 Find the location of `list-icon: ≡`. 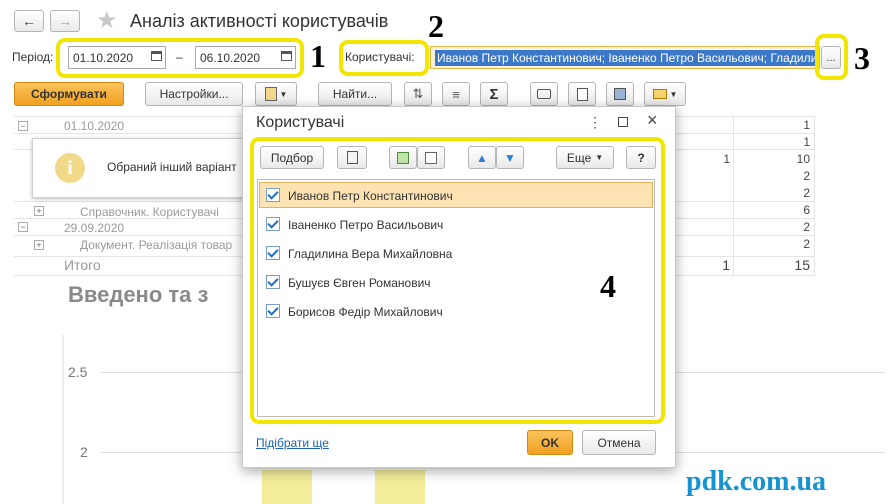

list-icon: ≡ is located at coordinates (456, 94).